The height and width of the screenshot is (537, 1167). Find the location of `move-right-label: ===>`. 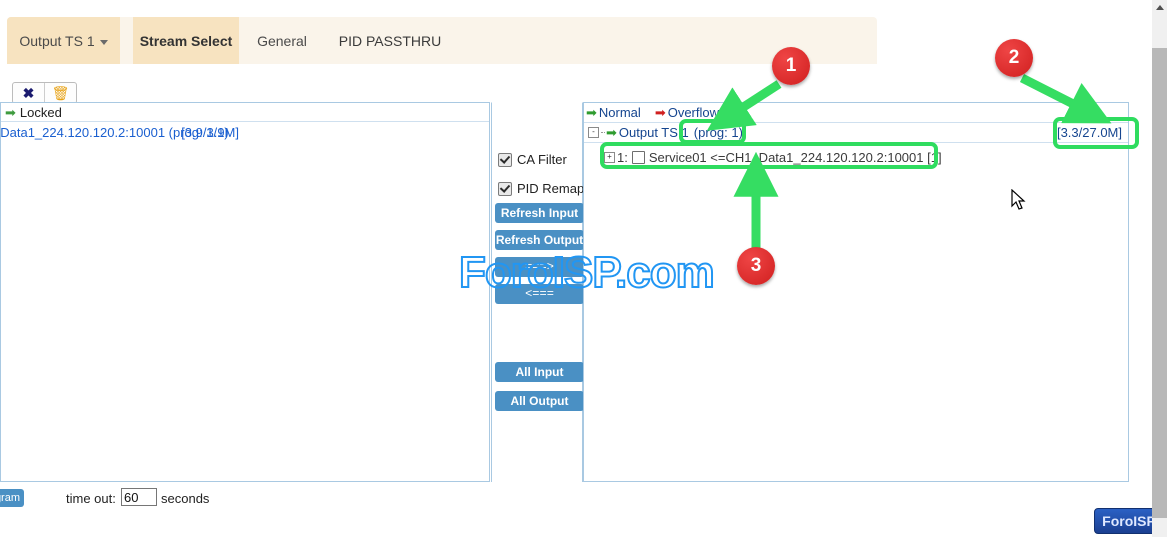

move-right-label: ===> is located at coordinates (539, 267).